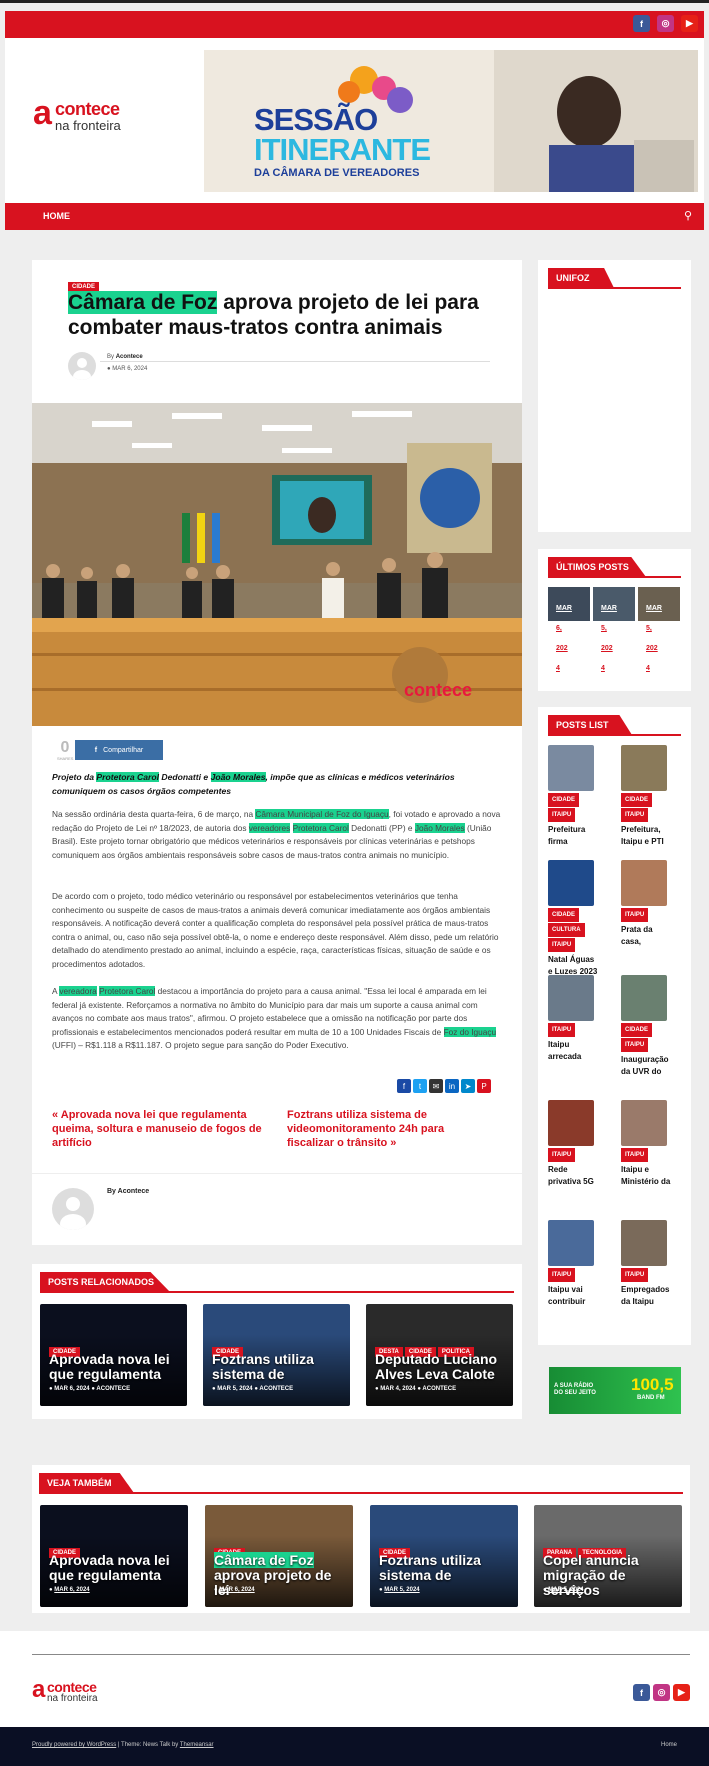 The image size is (709, 1766). Describe the element at coordinates (128, 1191) in the screenshot. I see `author-box-name: By Acontece` at that location.